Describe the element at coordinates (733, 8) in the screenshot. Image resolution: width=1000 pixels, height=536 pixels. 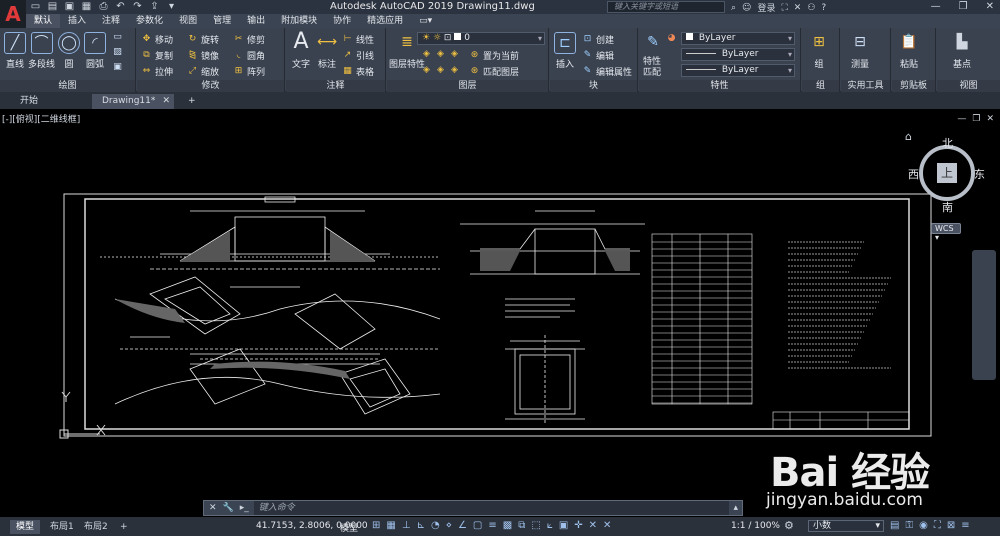
I see `binoculars-icon: ⌕` at that location.